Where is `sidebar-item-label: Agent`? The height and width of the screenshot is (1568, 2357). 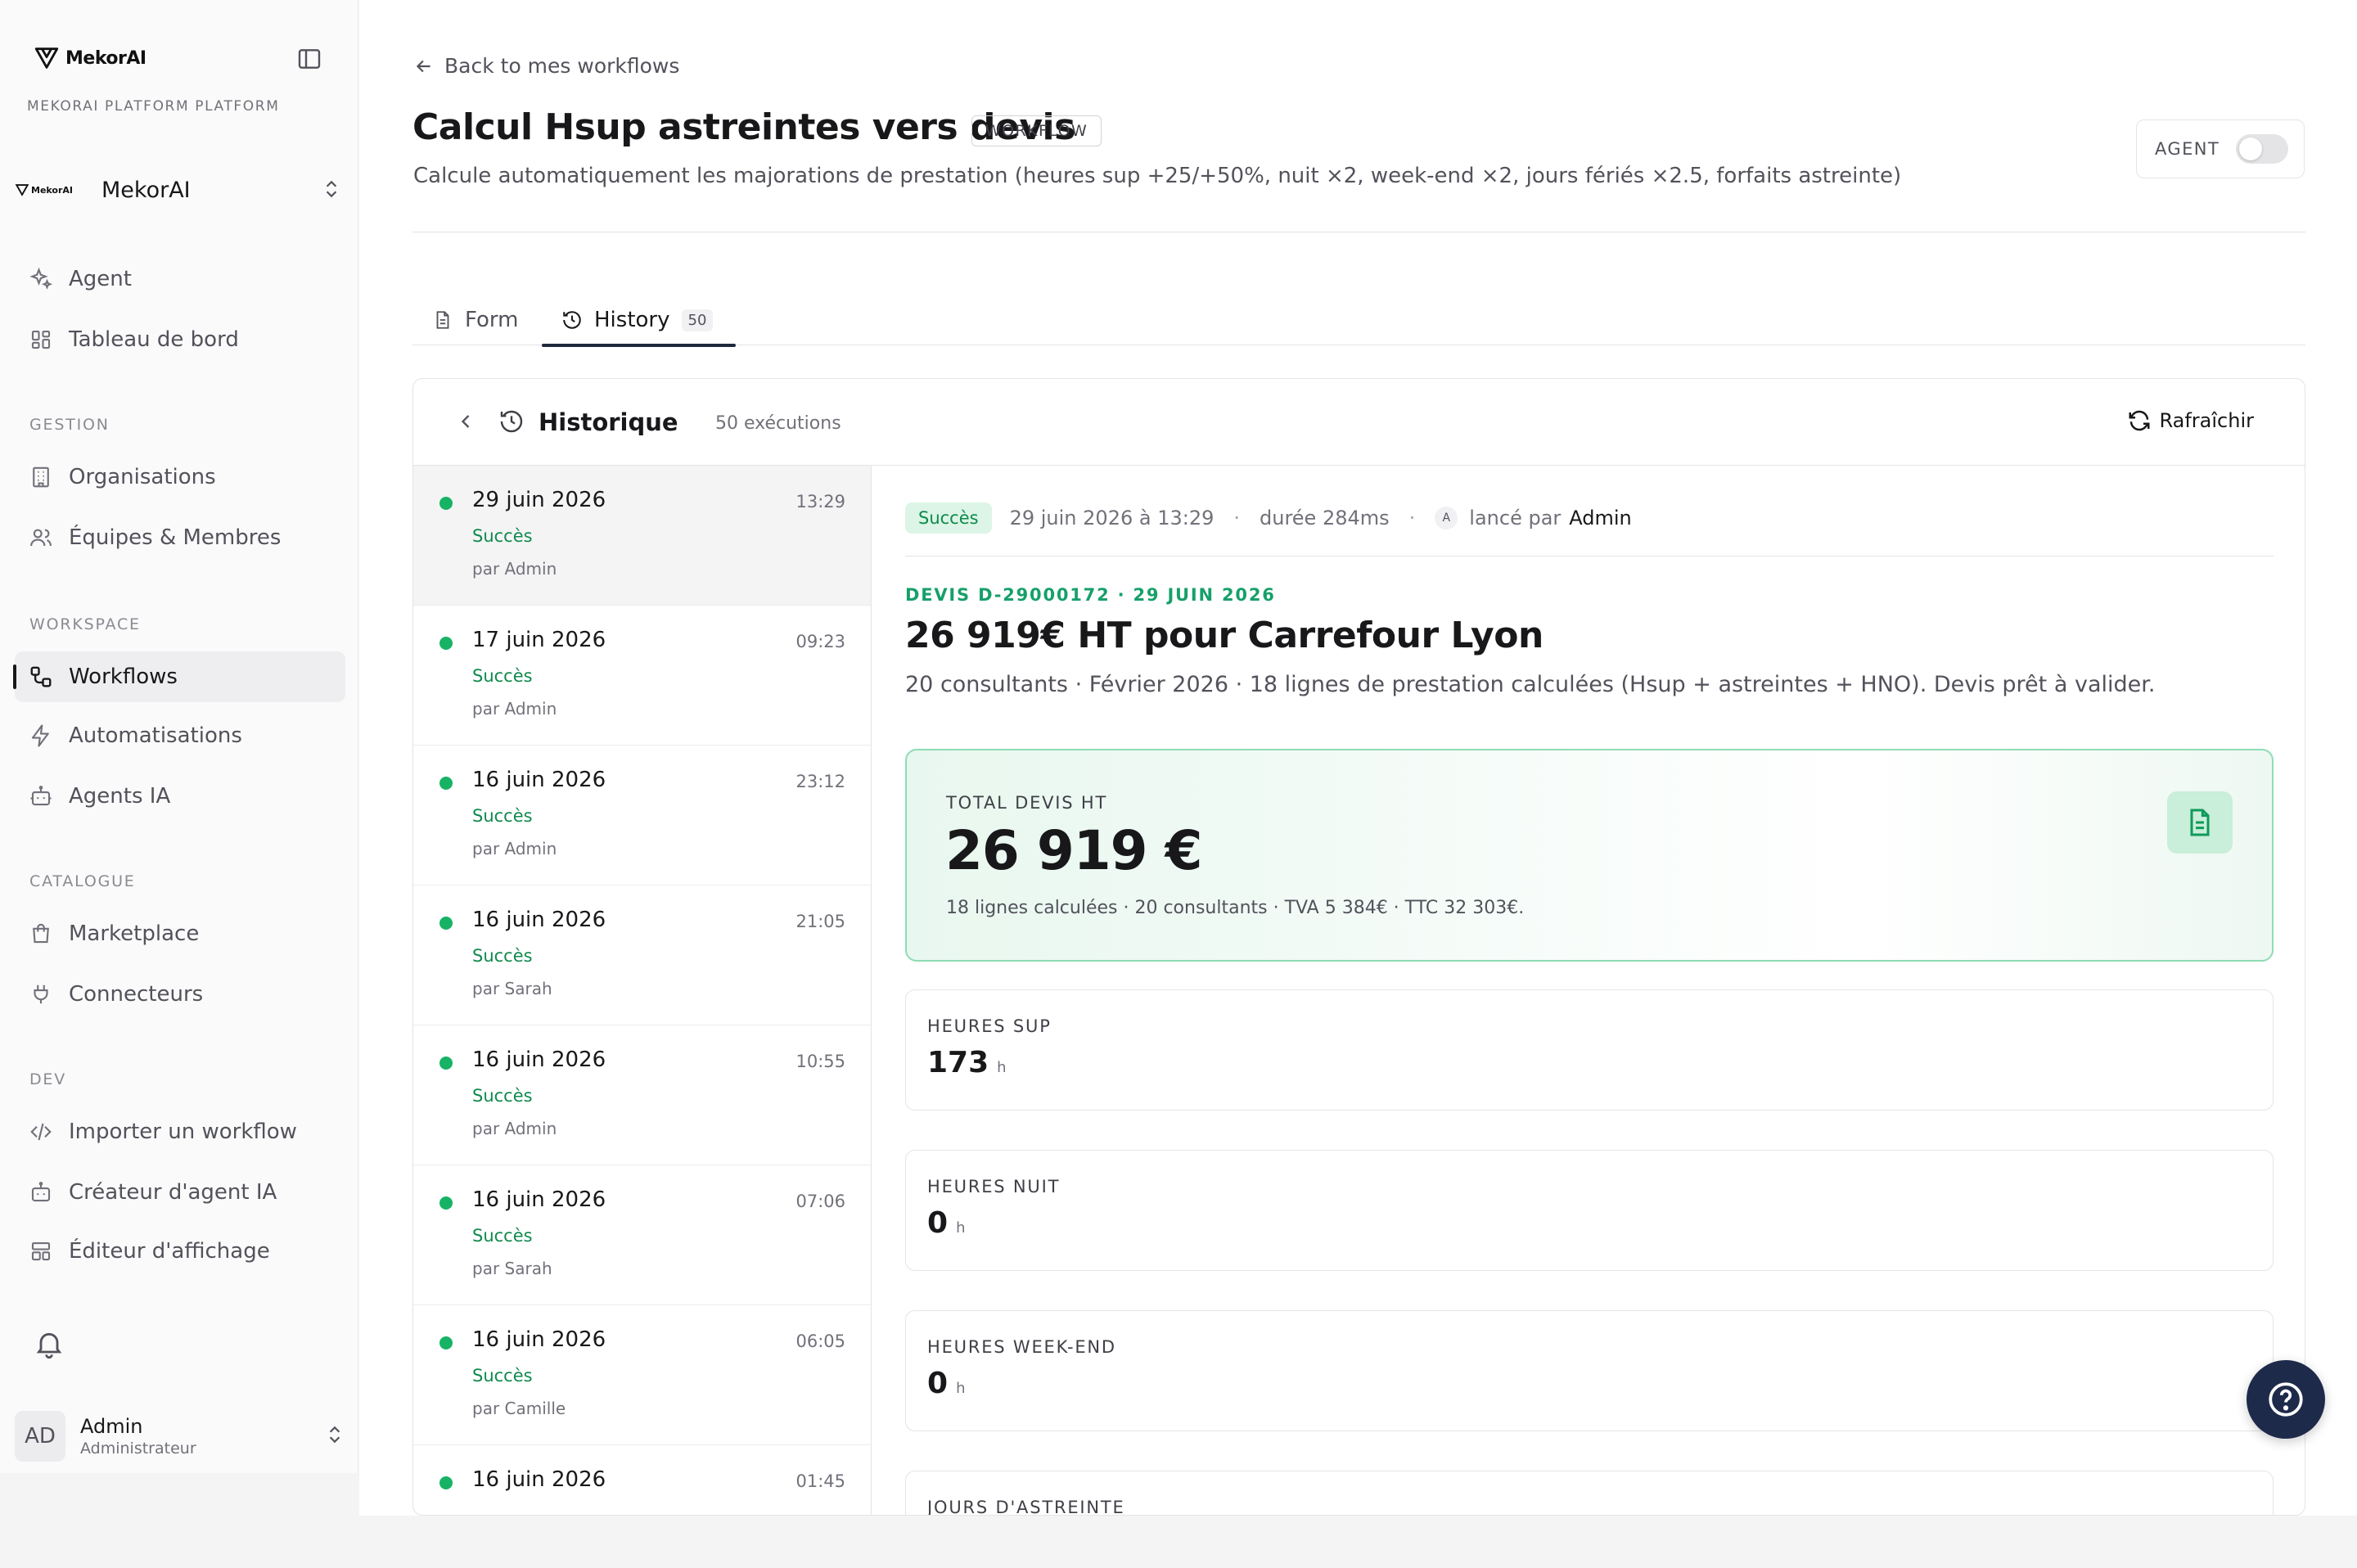 sidebar-item-label: Agent is located at coordinates (100, 279).